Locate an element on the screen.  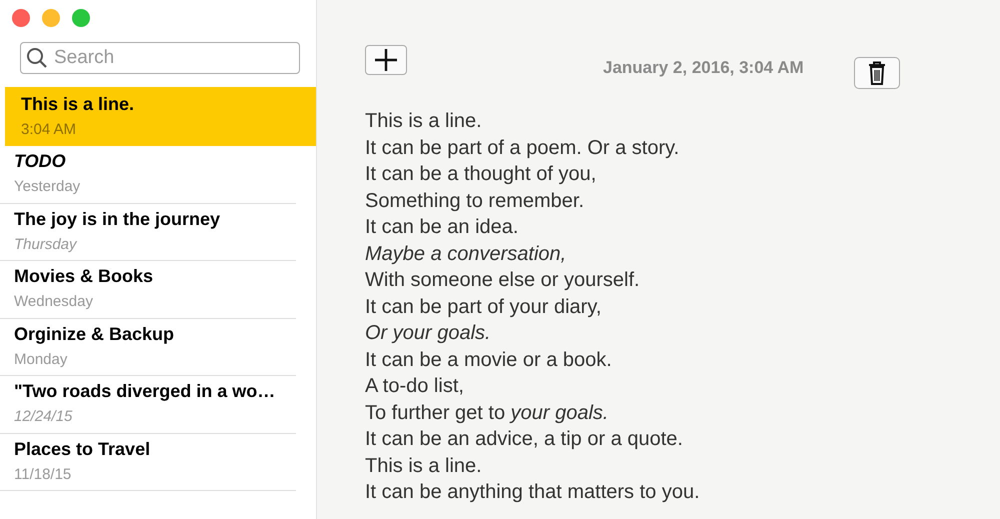
note-date: January 2, 2016, 3:04 AM is located at coordinates (703, 68).